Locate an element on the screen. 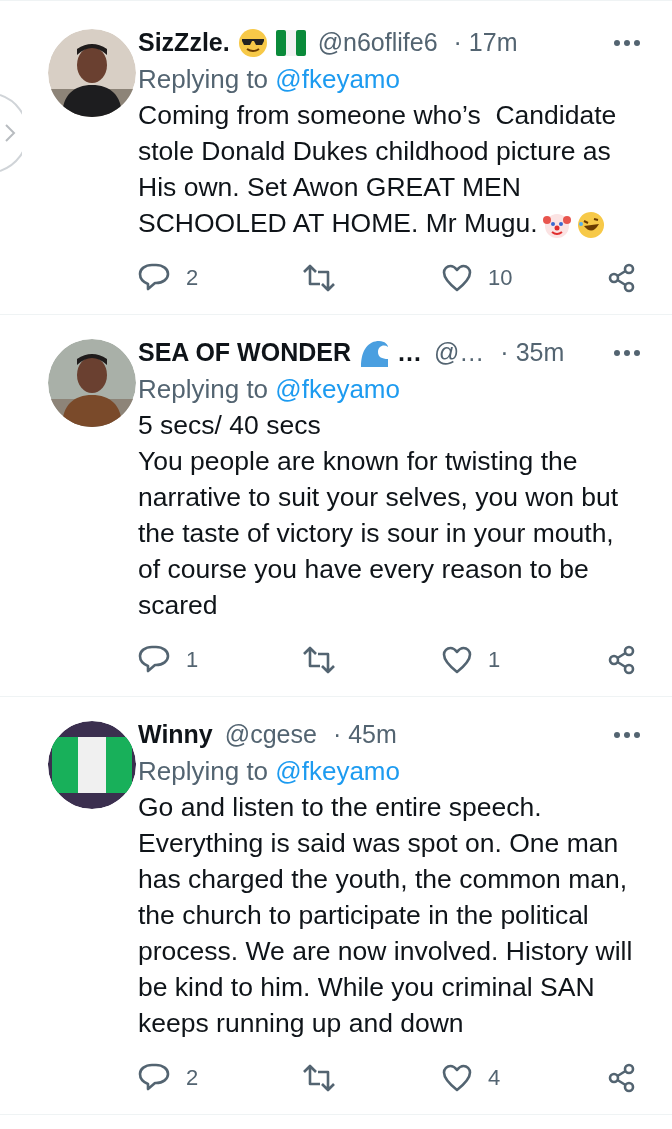  display-name: SEA OF WONDER is located at coordinates (244, 353).